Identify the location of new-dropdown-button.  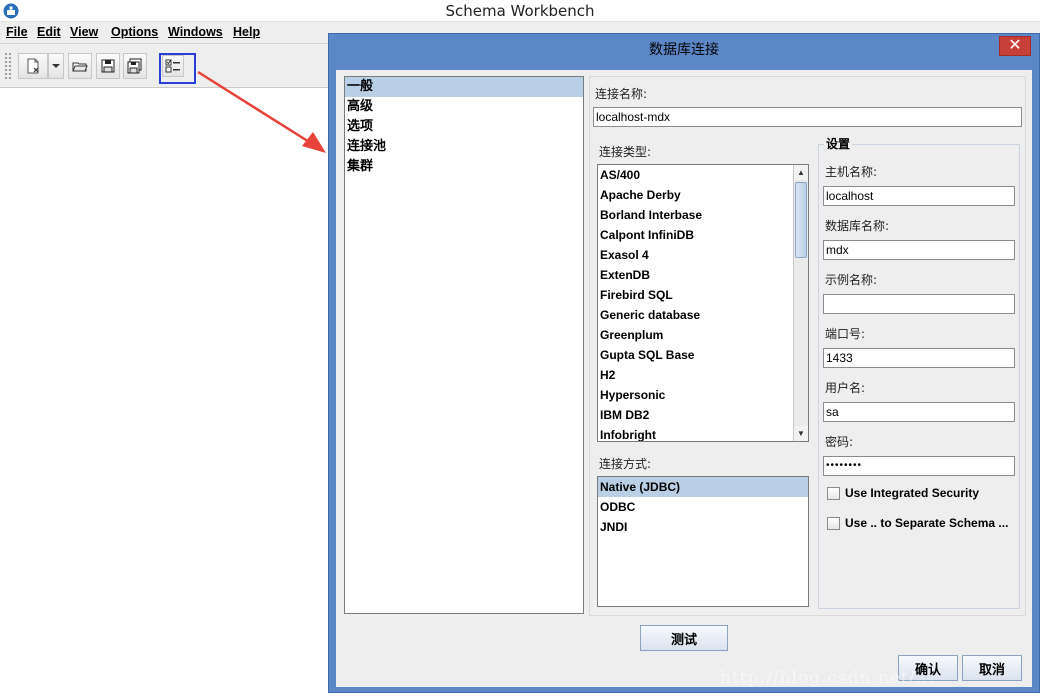
(56, 66).